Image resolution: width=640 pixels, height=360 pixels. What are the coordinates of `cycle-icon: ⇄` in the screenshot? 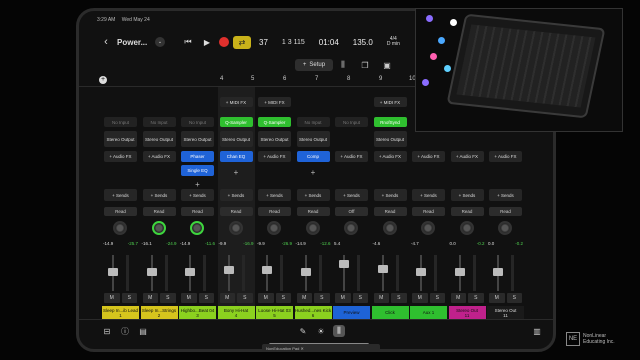 It's located at (242, 42).